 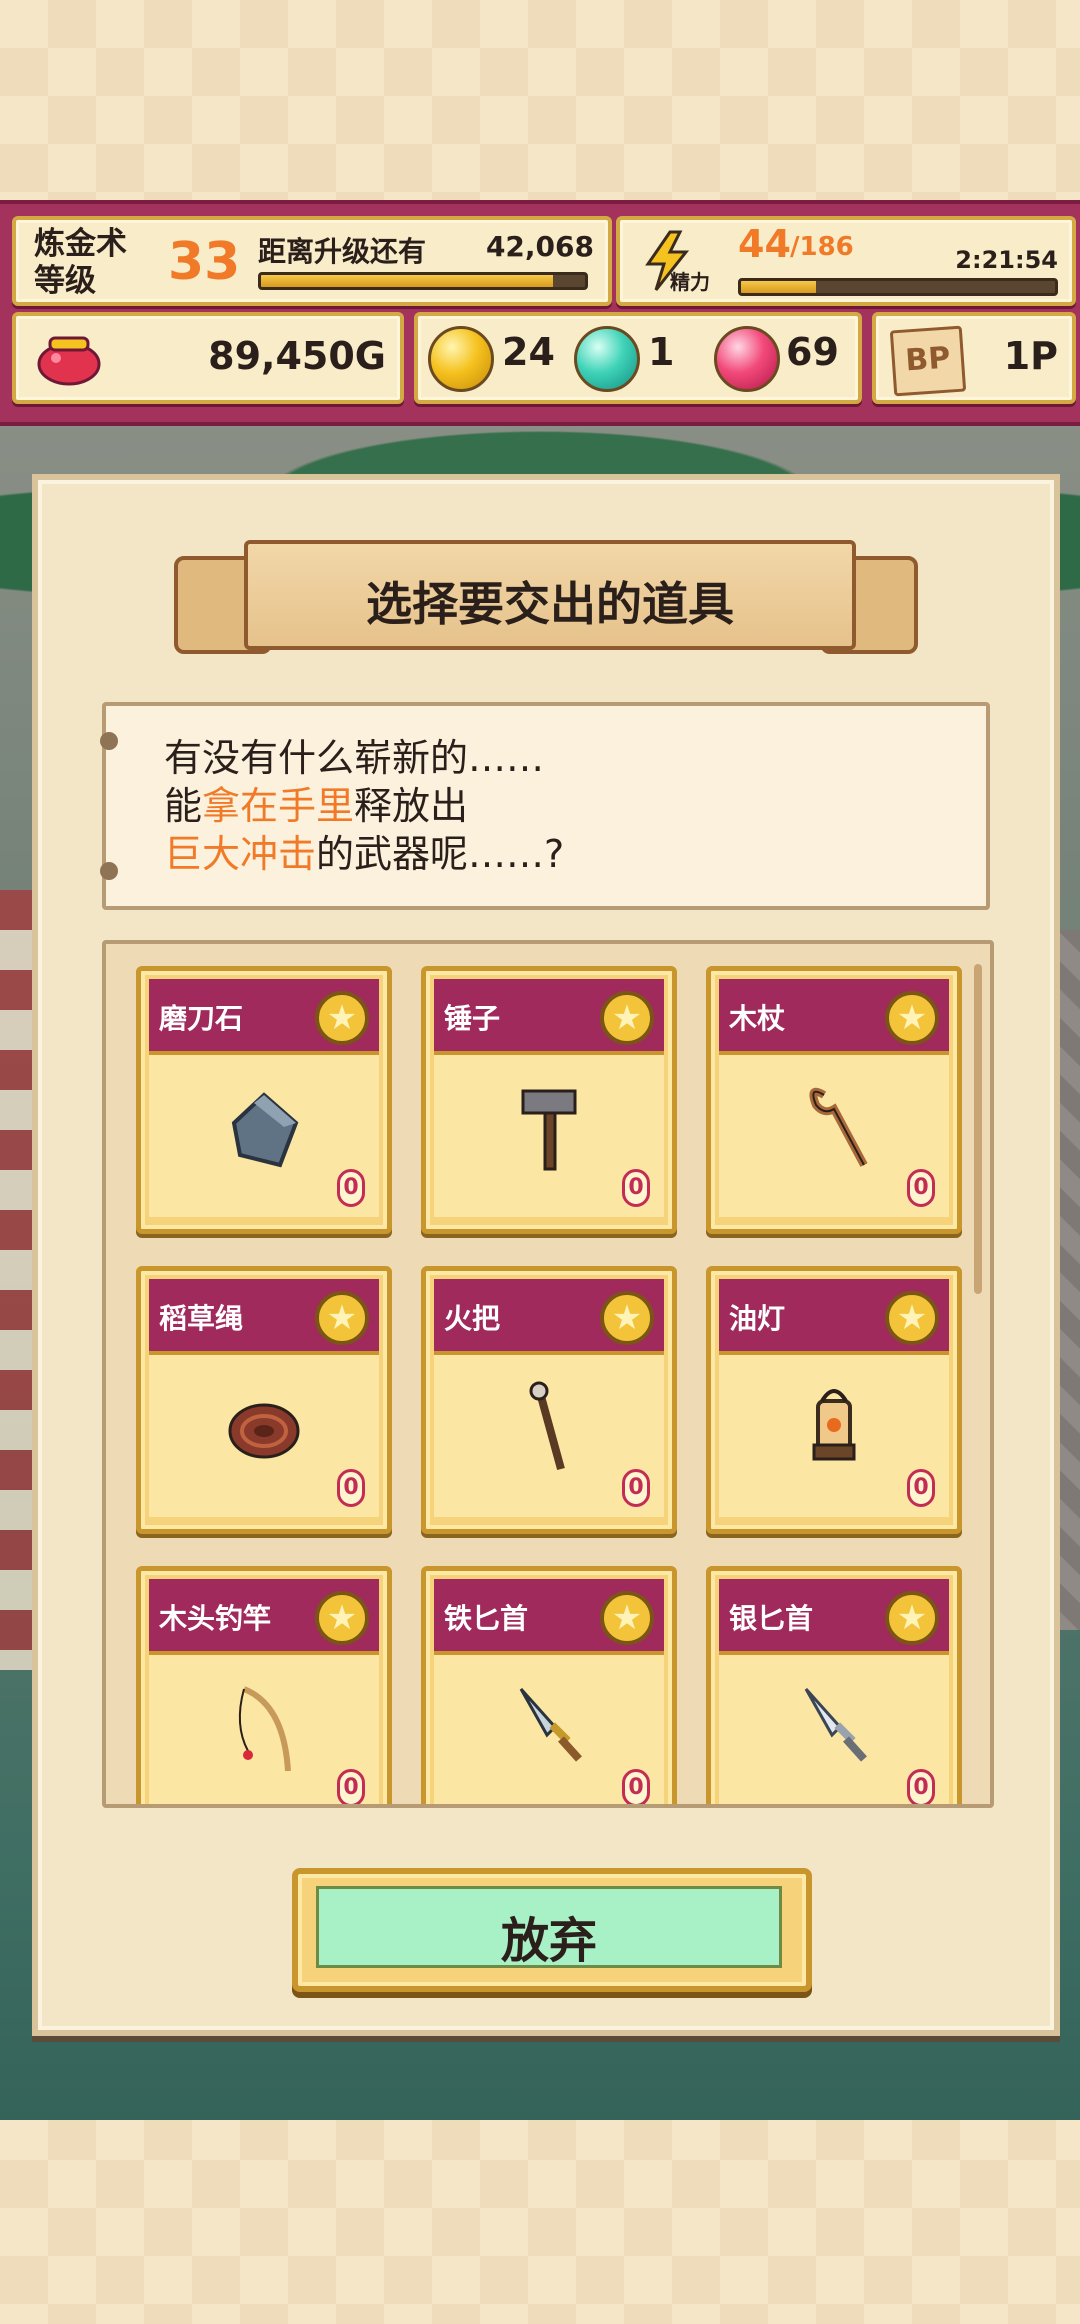 I want to click on energy-timer: 2:21:54, so click(x=1006, y=260).